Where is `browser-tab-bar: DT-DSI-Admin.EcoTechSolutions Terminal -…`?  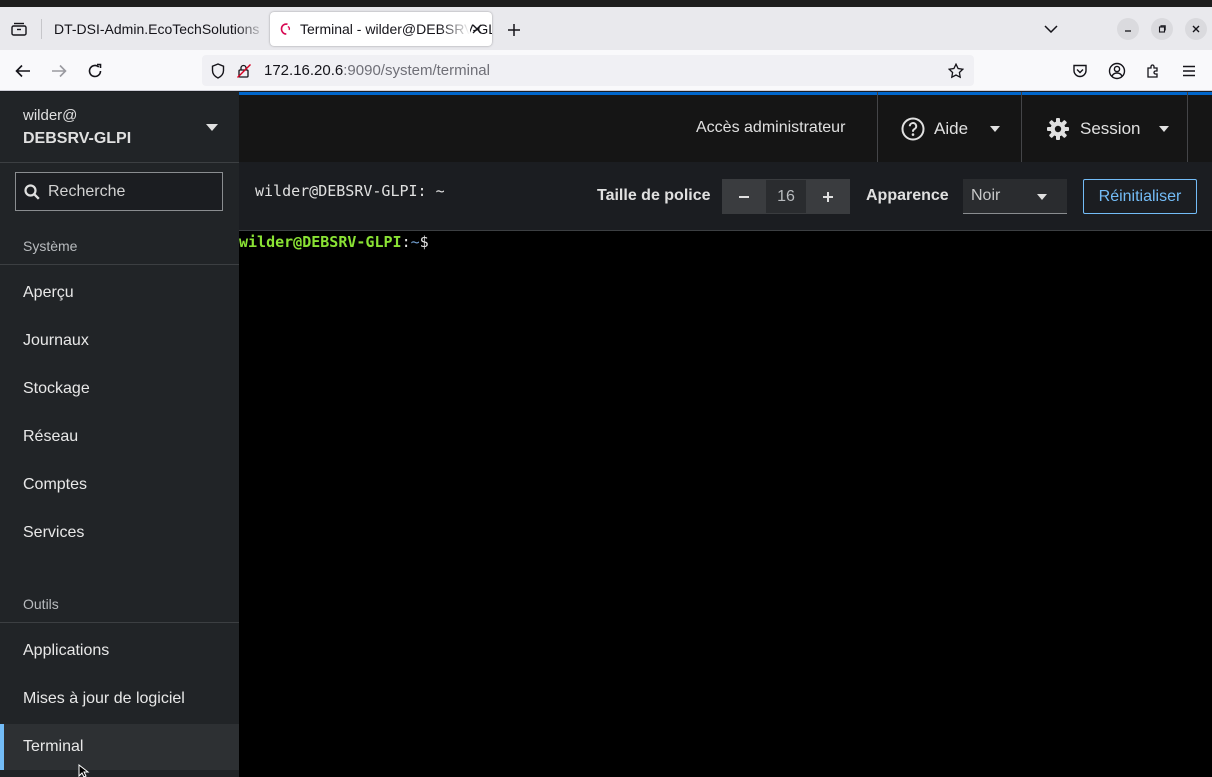
browser-tab-bar: DT-DSI-Admin.EcoTechSolutions Terminal -… is located at coordinates (606, 28).